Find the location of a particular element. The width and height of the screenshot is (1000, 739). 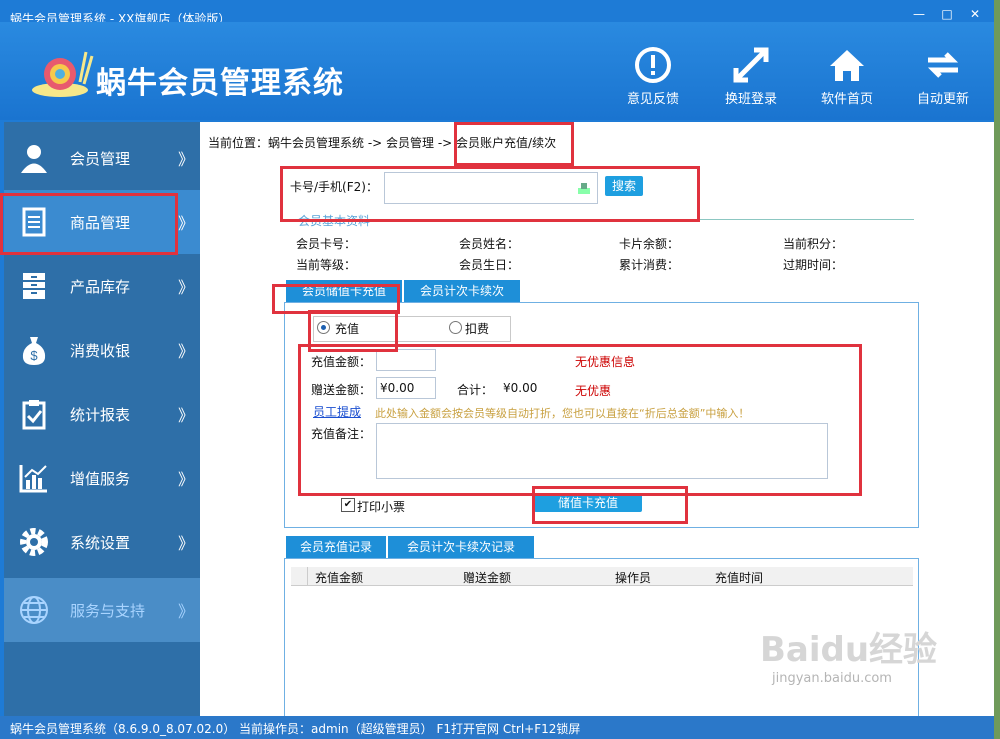

app-title: 蜗牛会员管理系统 is located at coordinates (220, 83).